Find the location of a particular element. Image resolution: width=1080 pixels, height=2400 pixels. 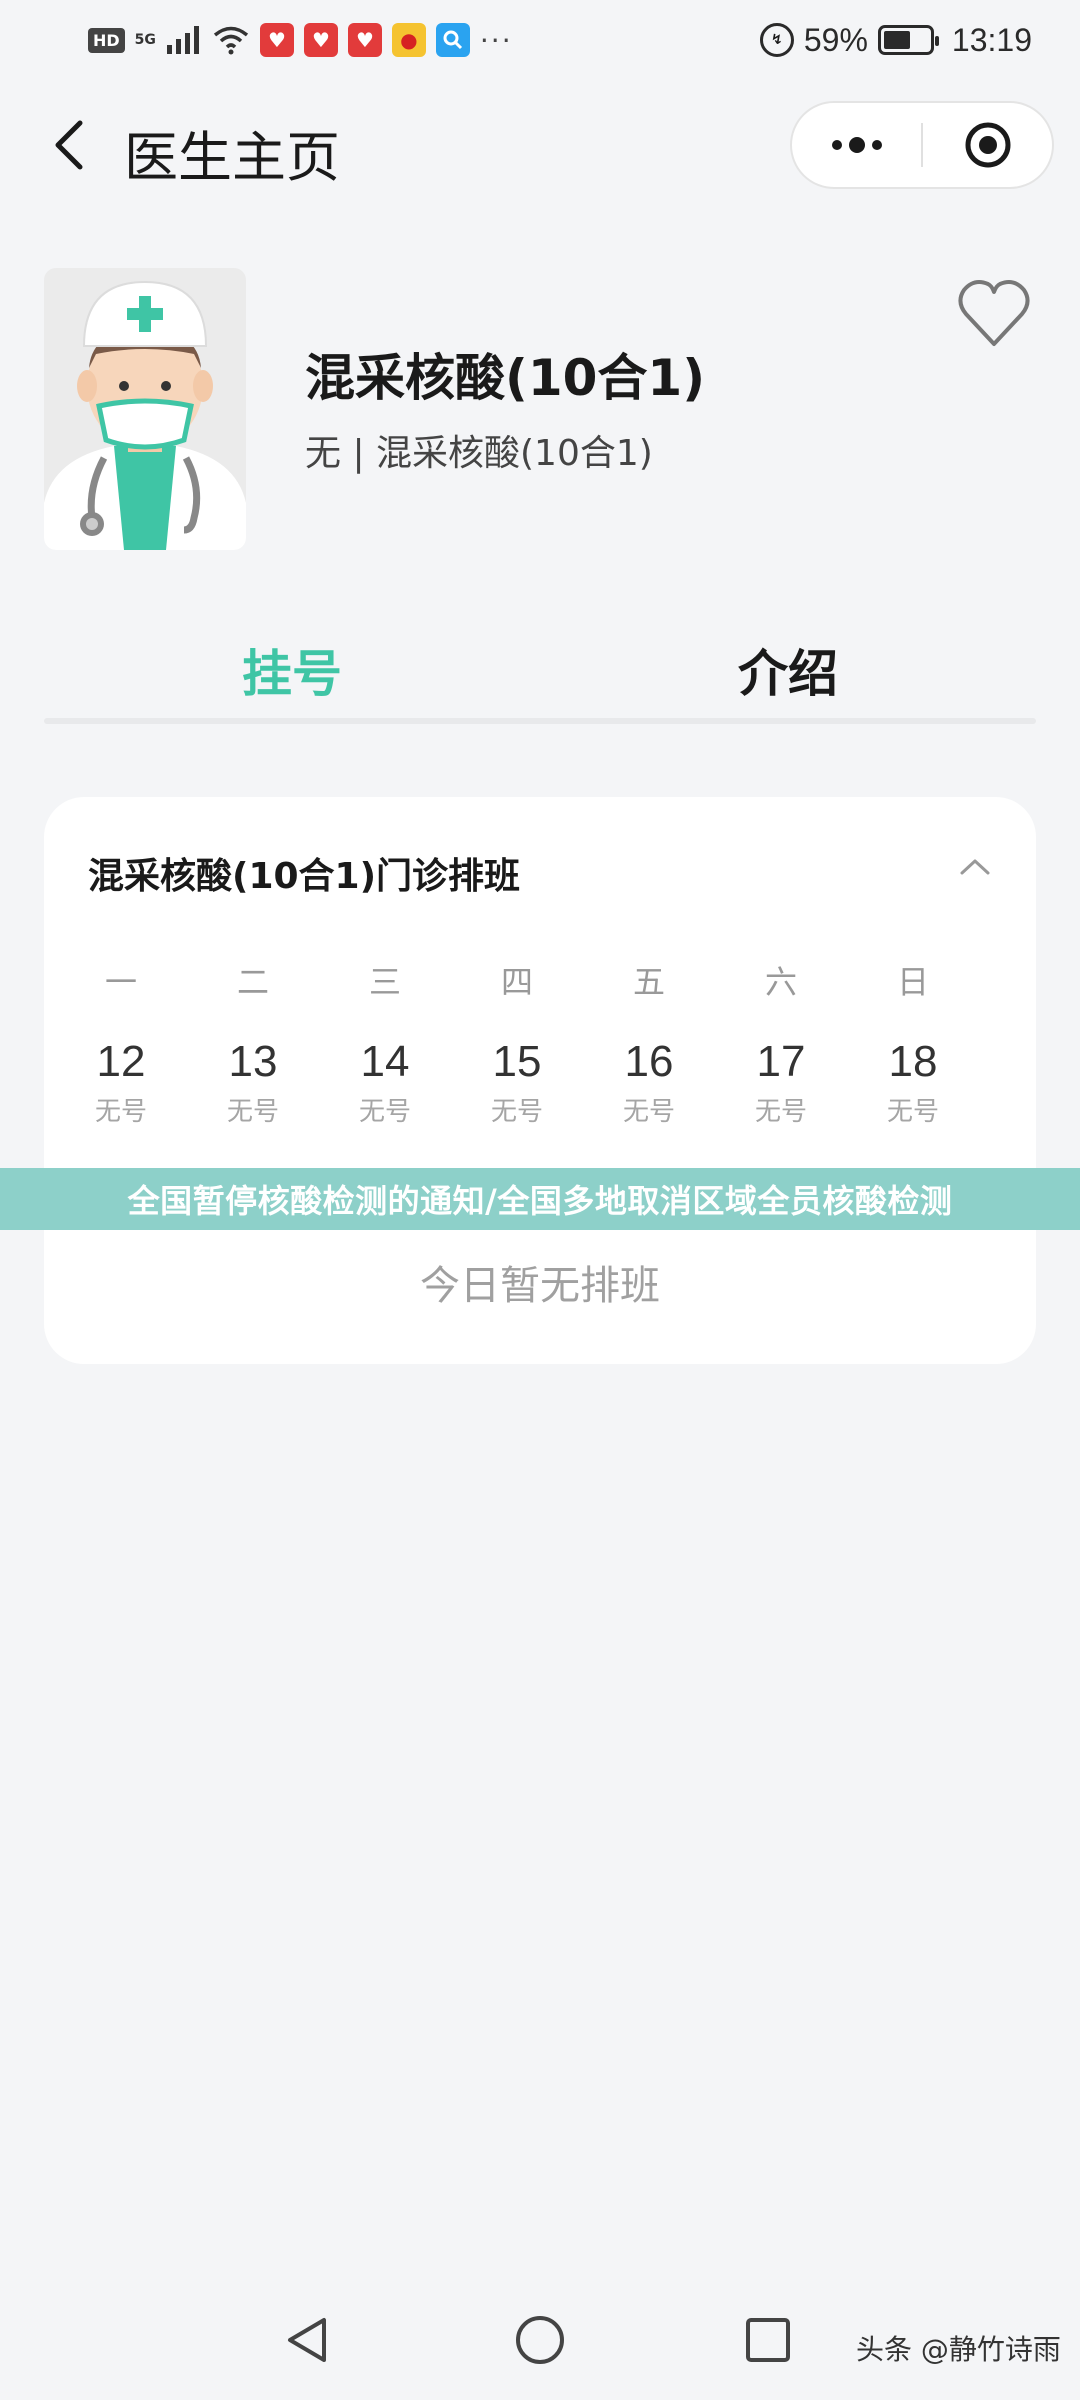

day-cell: 五 16 无号 is located at coordinates (649, 1042).